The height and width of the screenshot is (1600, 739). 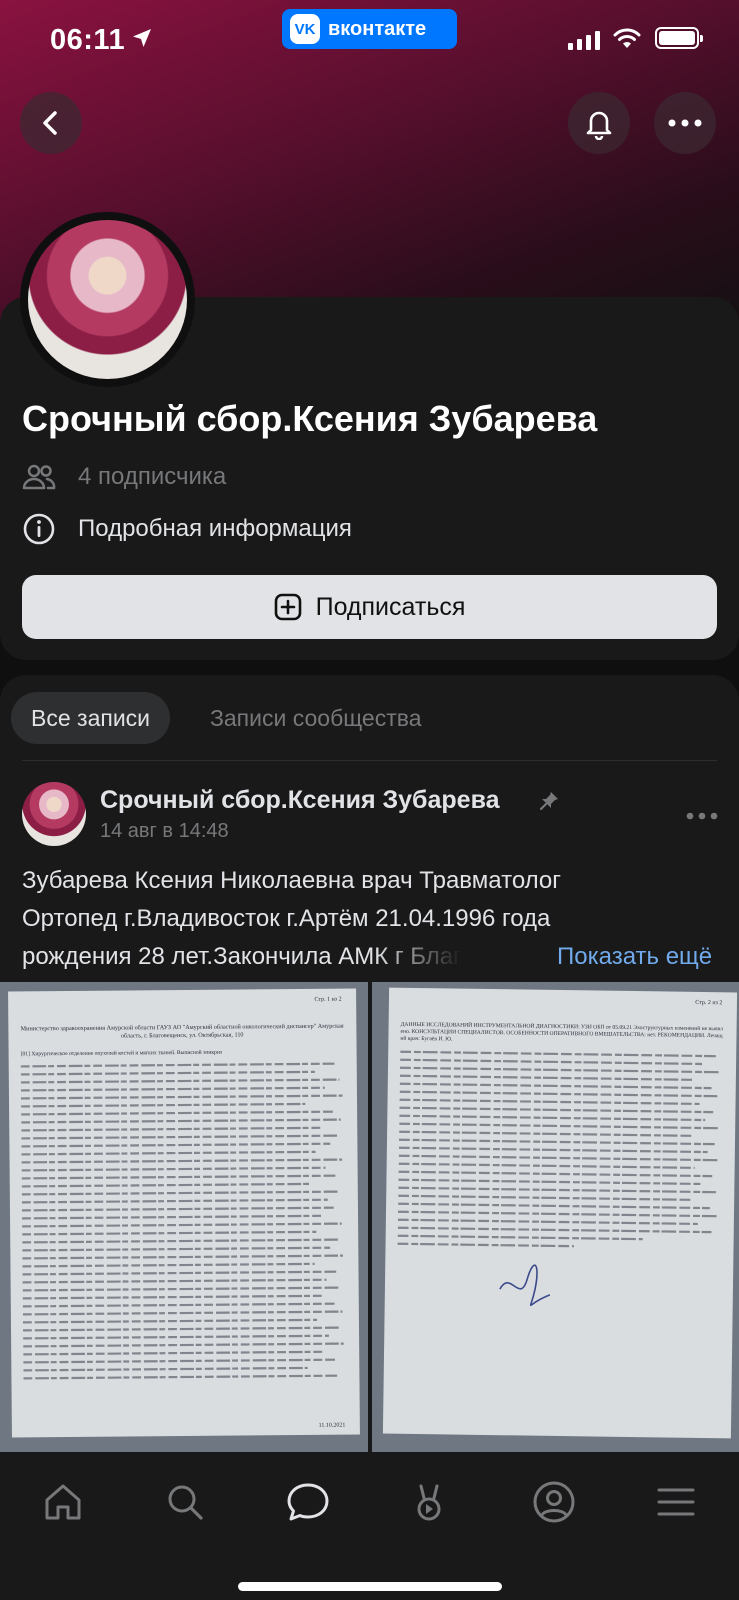 I want to click on home-icon, so click(x=63, y=1502).